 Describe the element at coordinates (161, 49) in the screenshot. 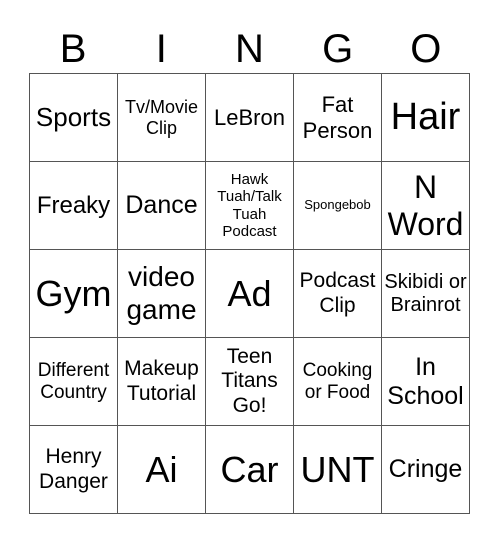

I see `header-letter-i: I` at that location.